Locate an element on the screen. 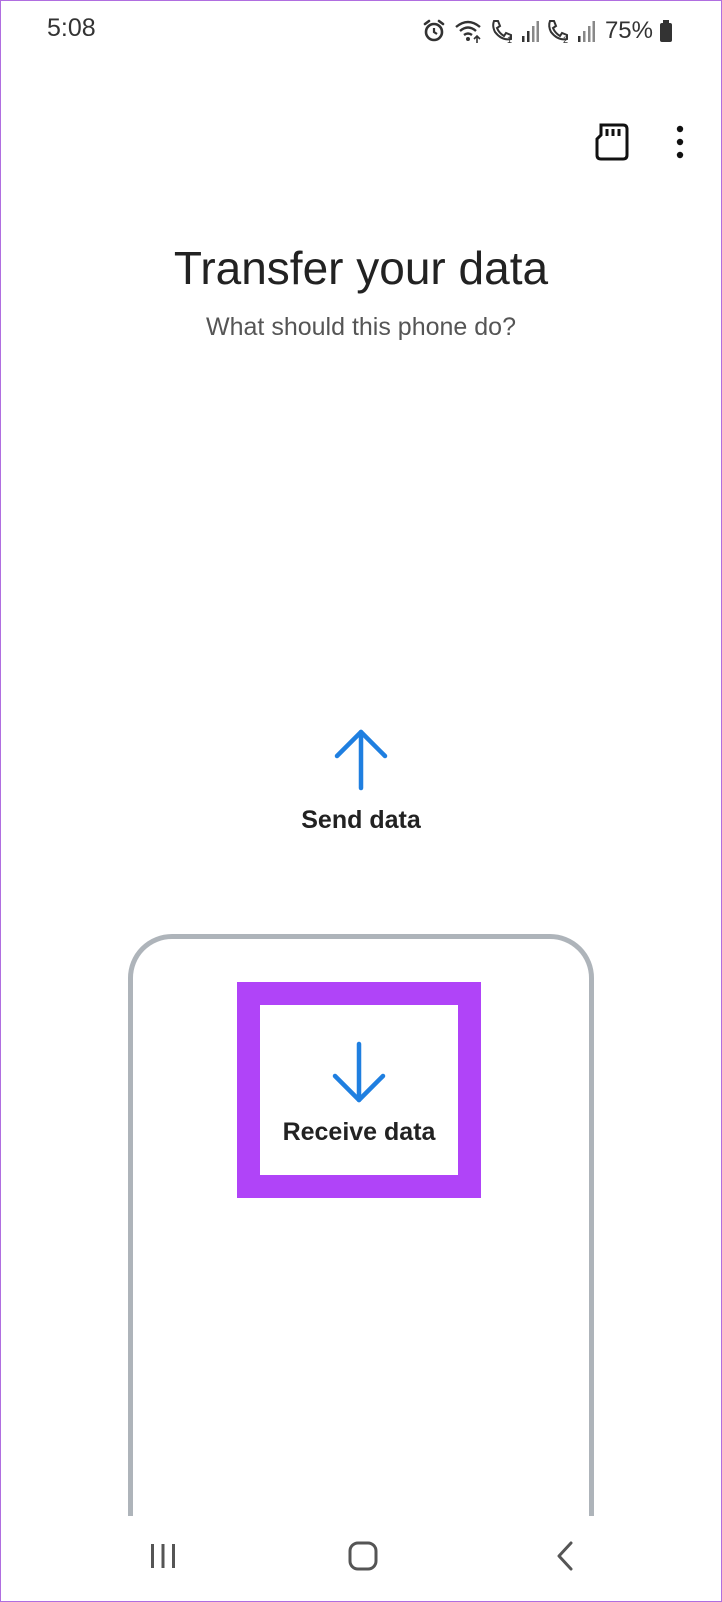  wifi-icon is located at coordinates (468, 31).